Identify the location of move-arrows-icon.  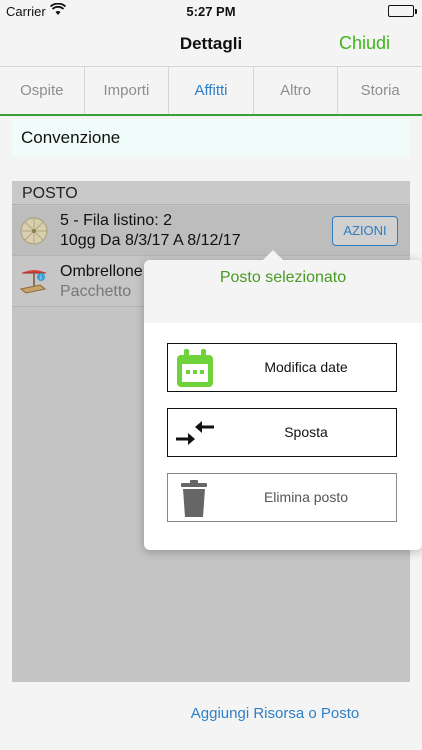
(195, 433).